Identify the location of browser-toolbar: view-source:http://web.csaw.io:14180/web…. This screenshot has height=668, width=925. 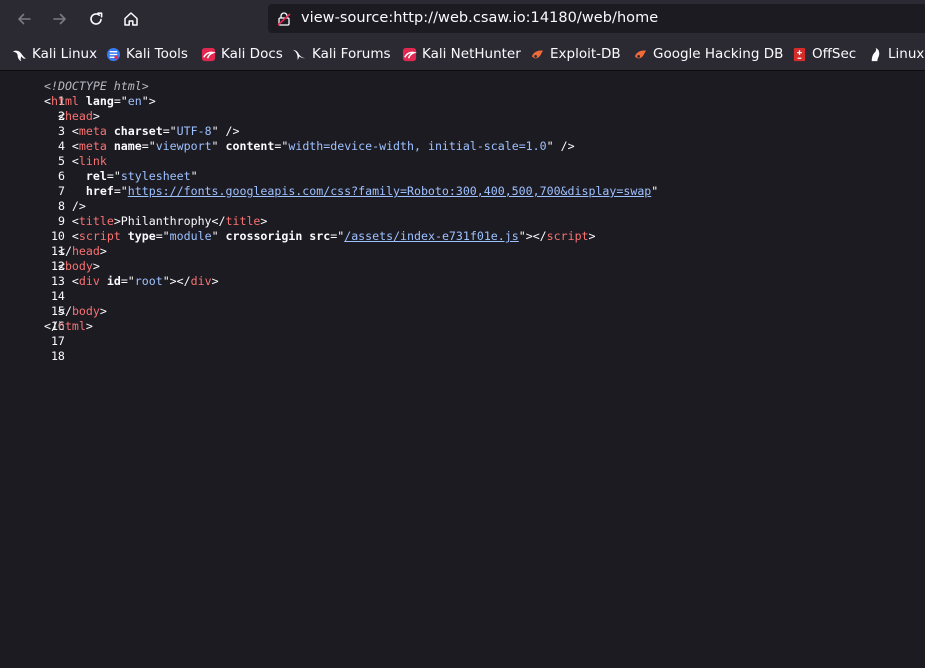
(462, 18).